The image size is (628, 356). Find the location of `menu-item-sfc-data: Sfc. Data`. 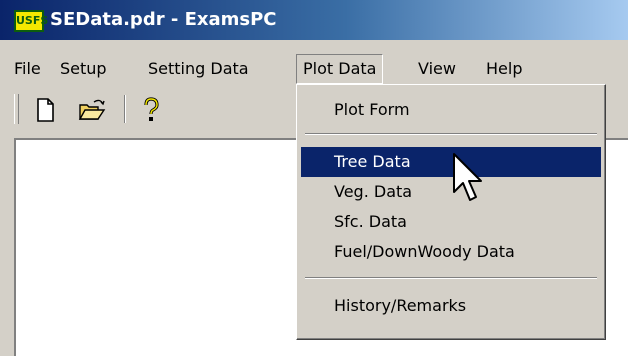

menu-item-sfc-data: Sfc. Data is located at coordinates (451, 222).